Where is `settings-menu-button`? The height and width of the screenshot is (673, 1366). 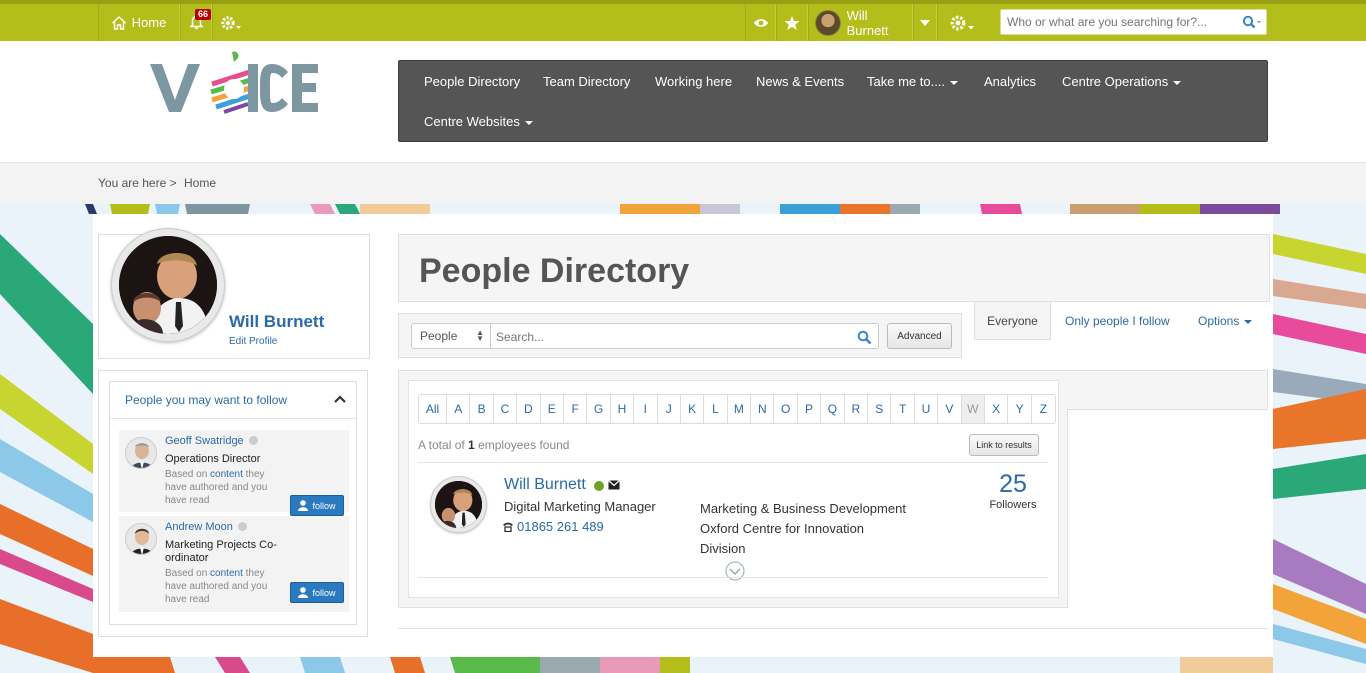
settings-menu-button is located at coordinates (230, 22).